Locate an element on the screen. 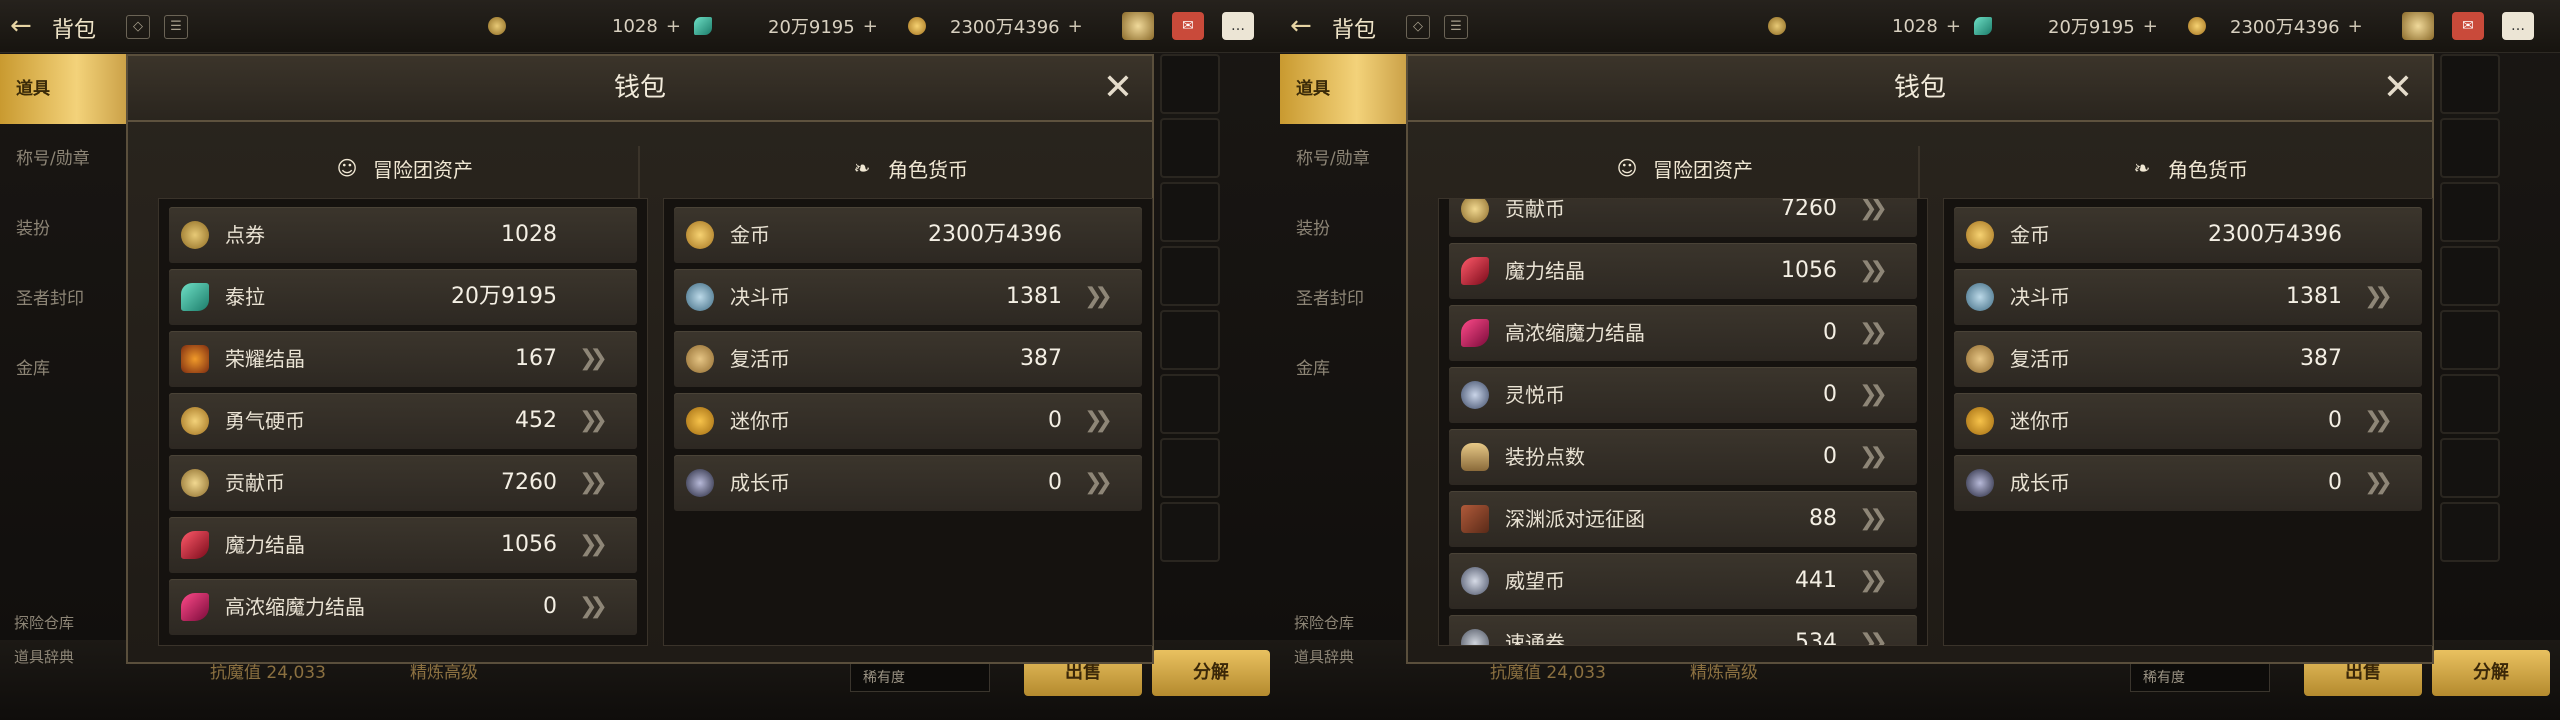  list-item: 泰拉 20万9195 is located at coordinates (403, 297).